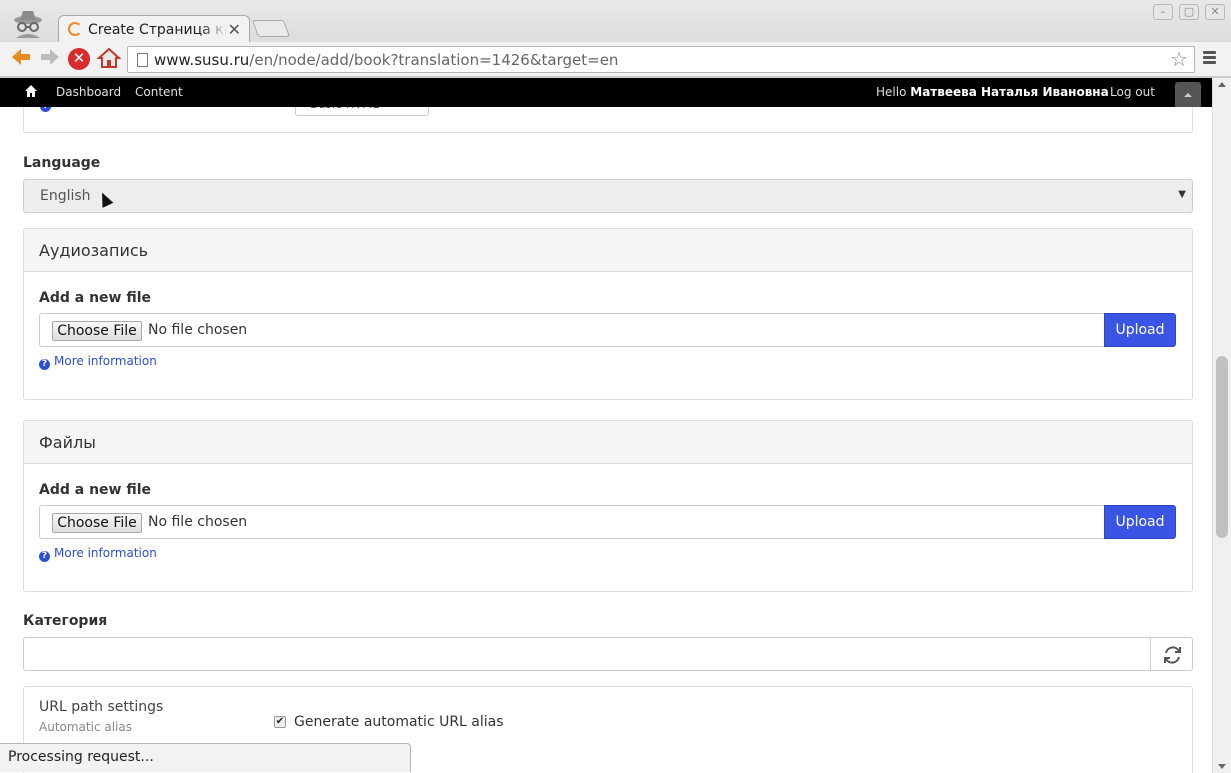 The height and width of the screenshot is (773, 1231). What do you see at coordinates (271, 28) in the screenshot?
I see `new-tab-button` at bounding box center [271, 28].